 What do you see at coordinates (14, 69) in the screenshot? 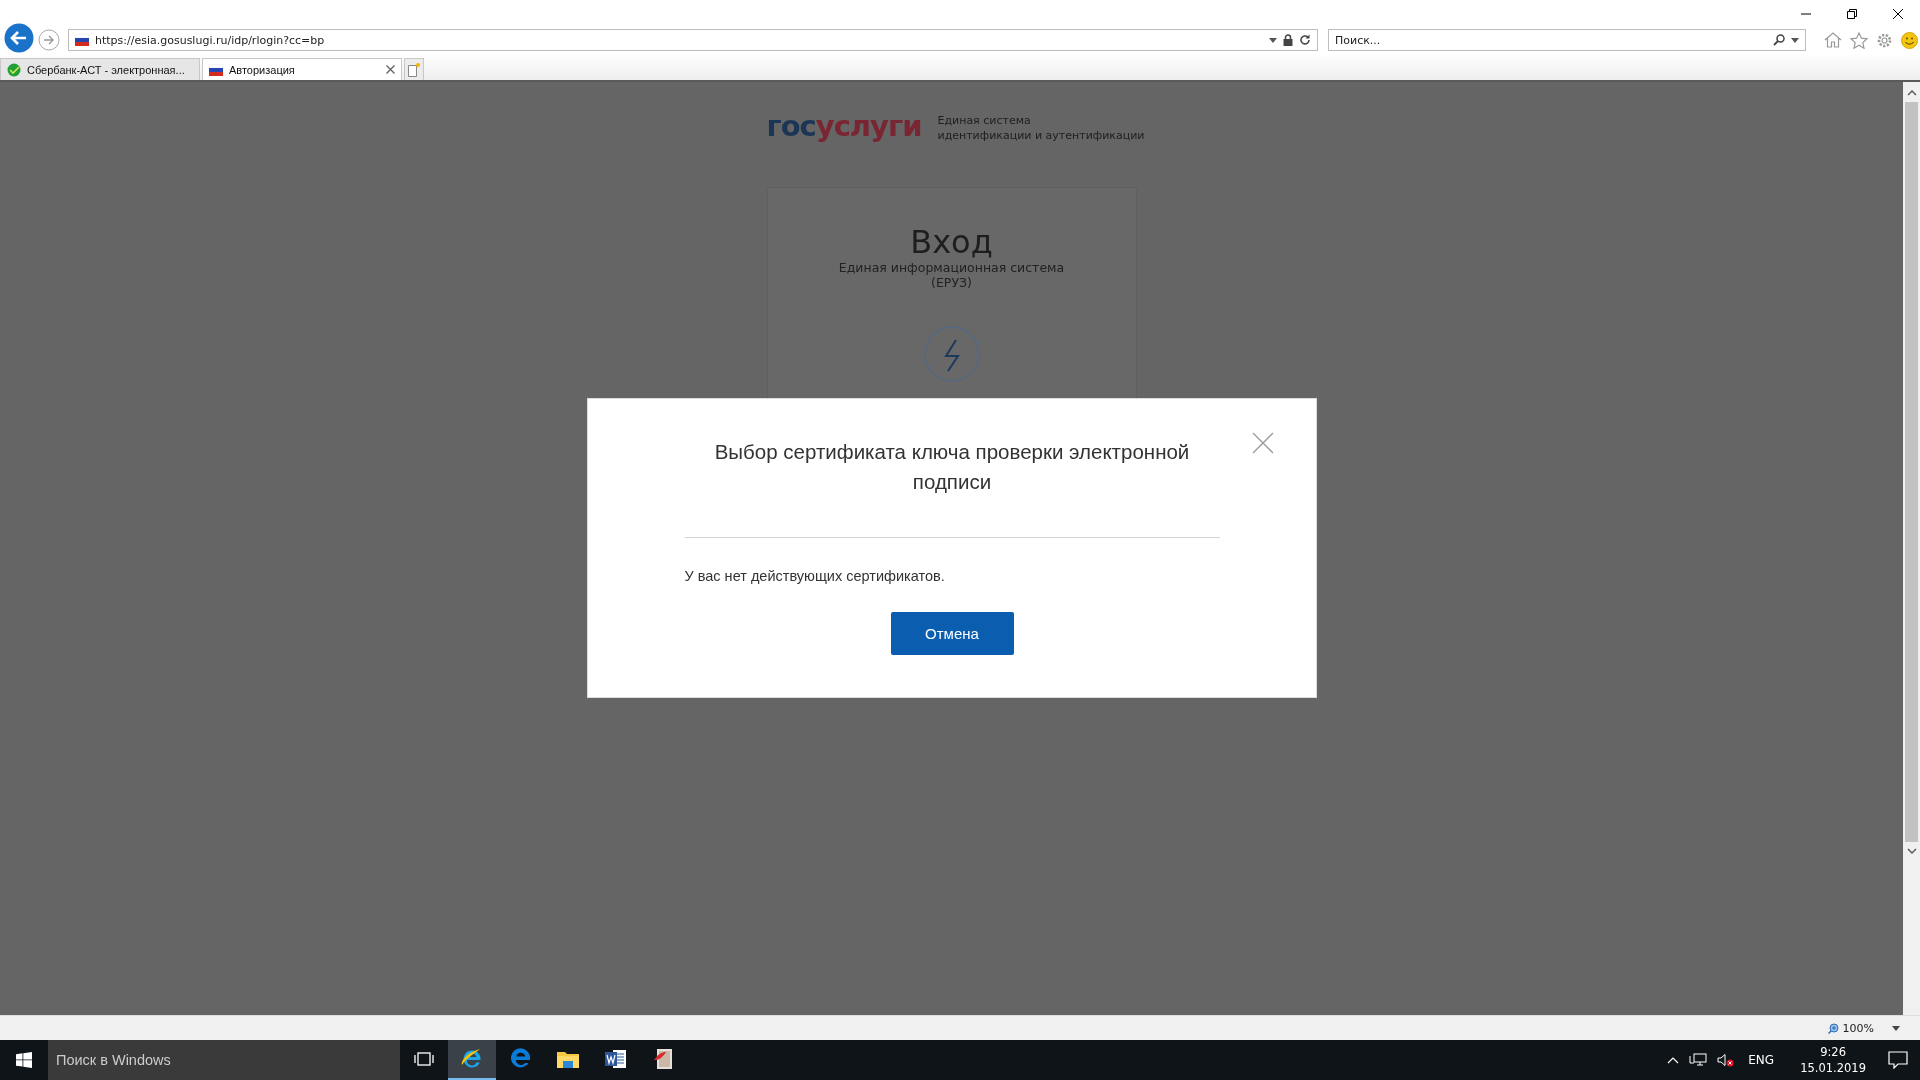
I see `sber-logo-icon` at bounding box center [14, 69].